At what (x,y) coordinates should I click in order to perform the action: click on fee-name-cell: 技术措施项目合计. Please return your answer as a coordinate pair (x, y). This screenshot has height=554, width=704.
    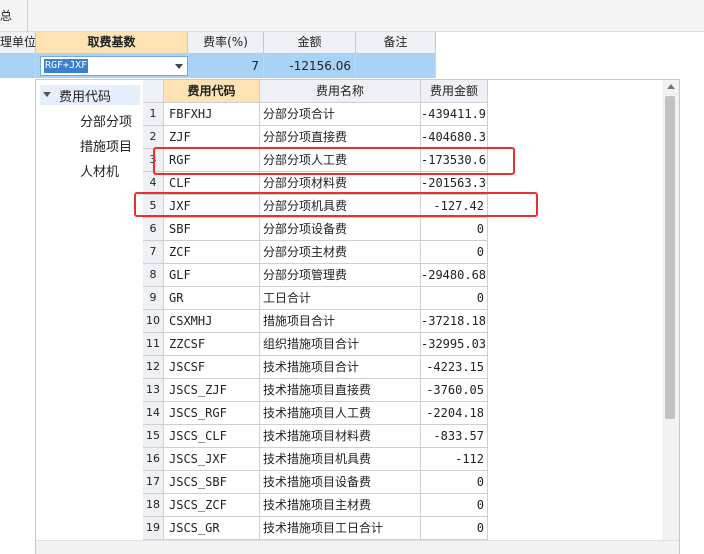
    Looking at the image, I should click on (340, 367).